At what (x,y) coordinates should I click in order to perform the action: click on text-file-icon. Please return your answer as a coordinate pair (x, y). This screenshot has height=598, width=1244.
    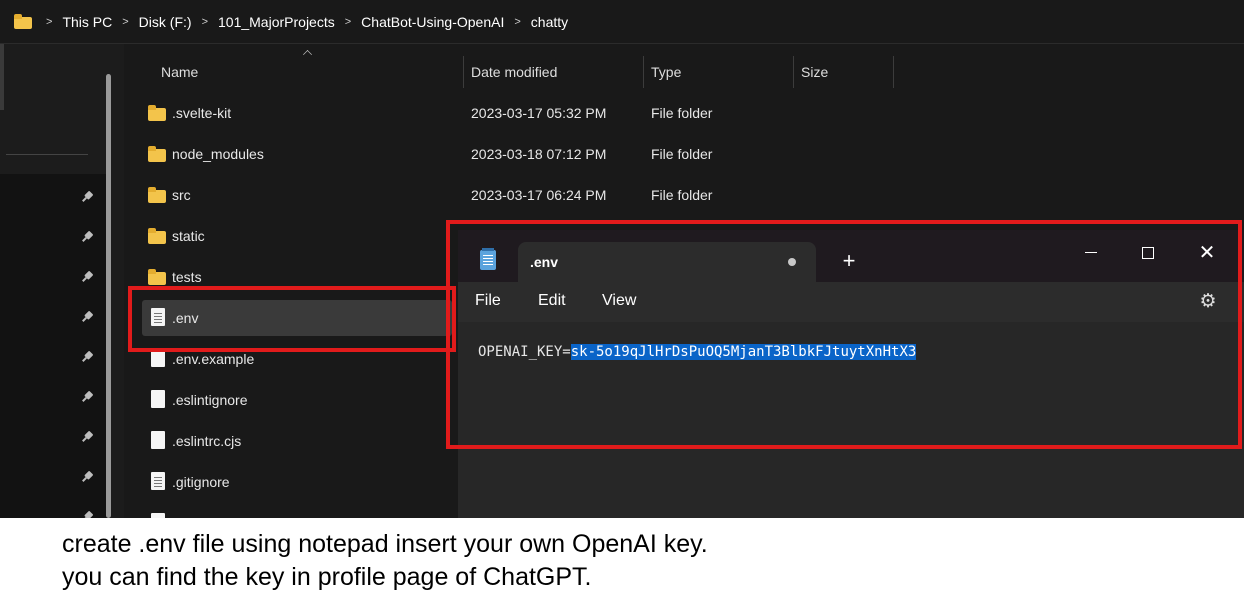
    Looking at the image, I should click on (157, 481).